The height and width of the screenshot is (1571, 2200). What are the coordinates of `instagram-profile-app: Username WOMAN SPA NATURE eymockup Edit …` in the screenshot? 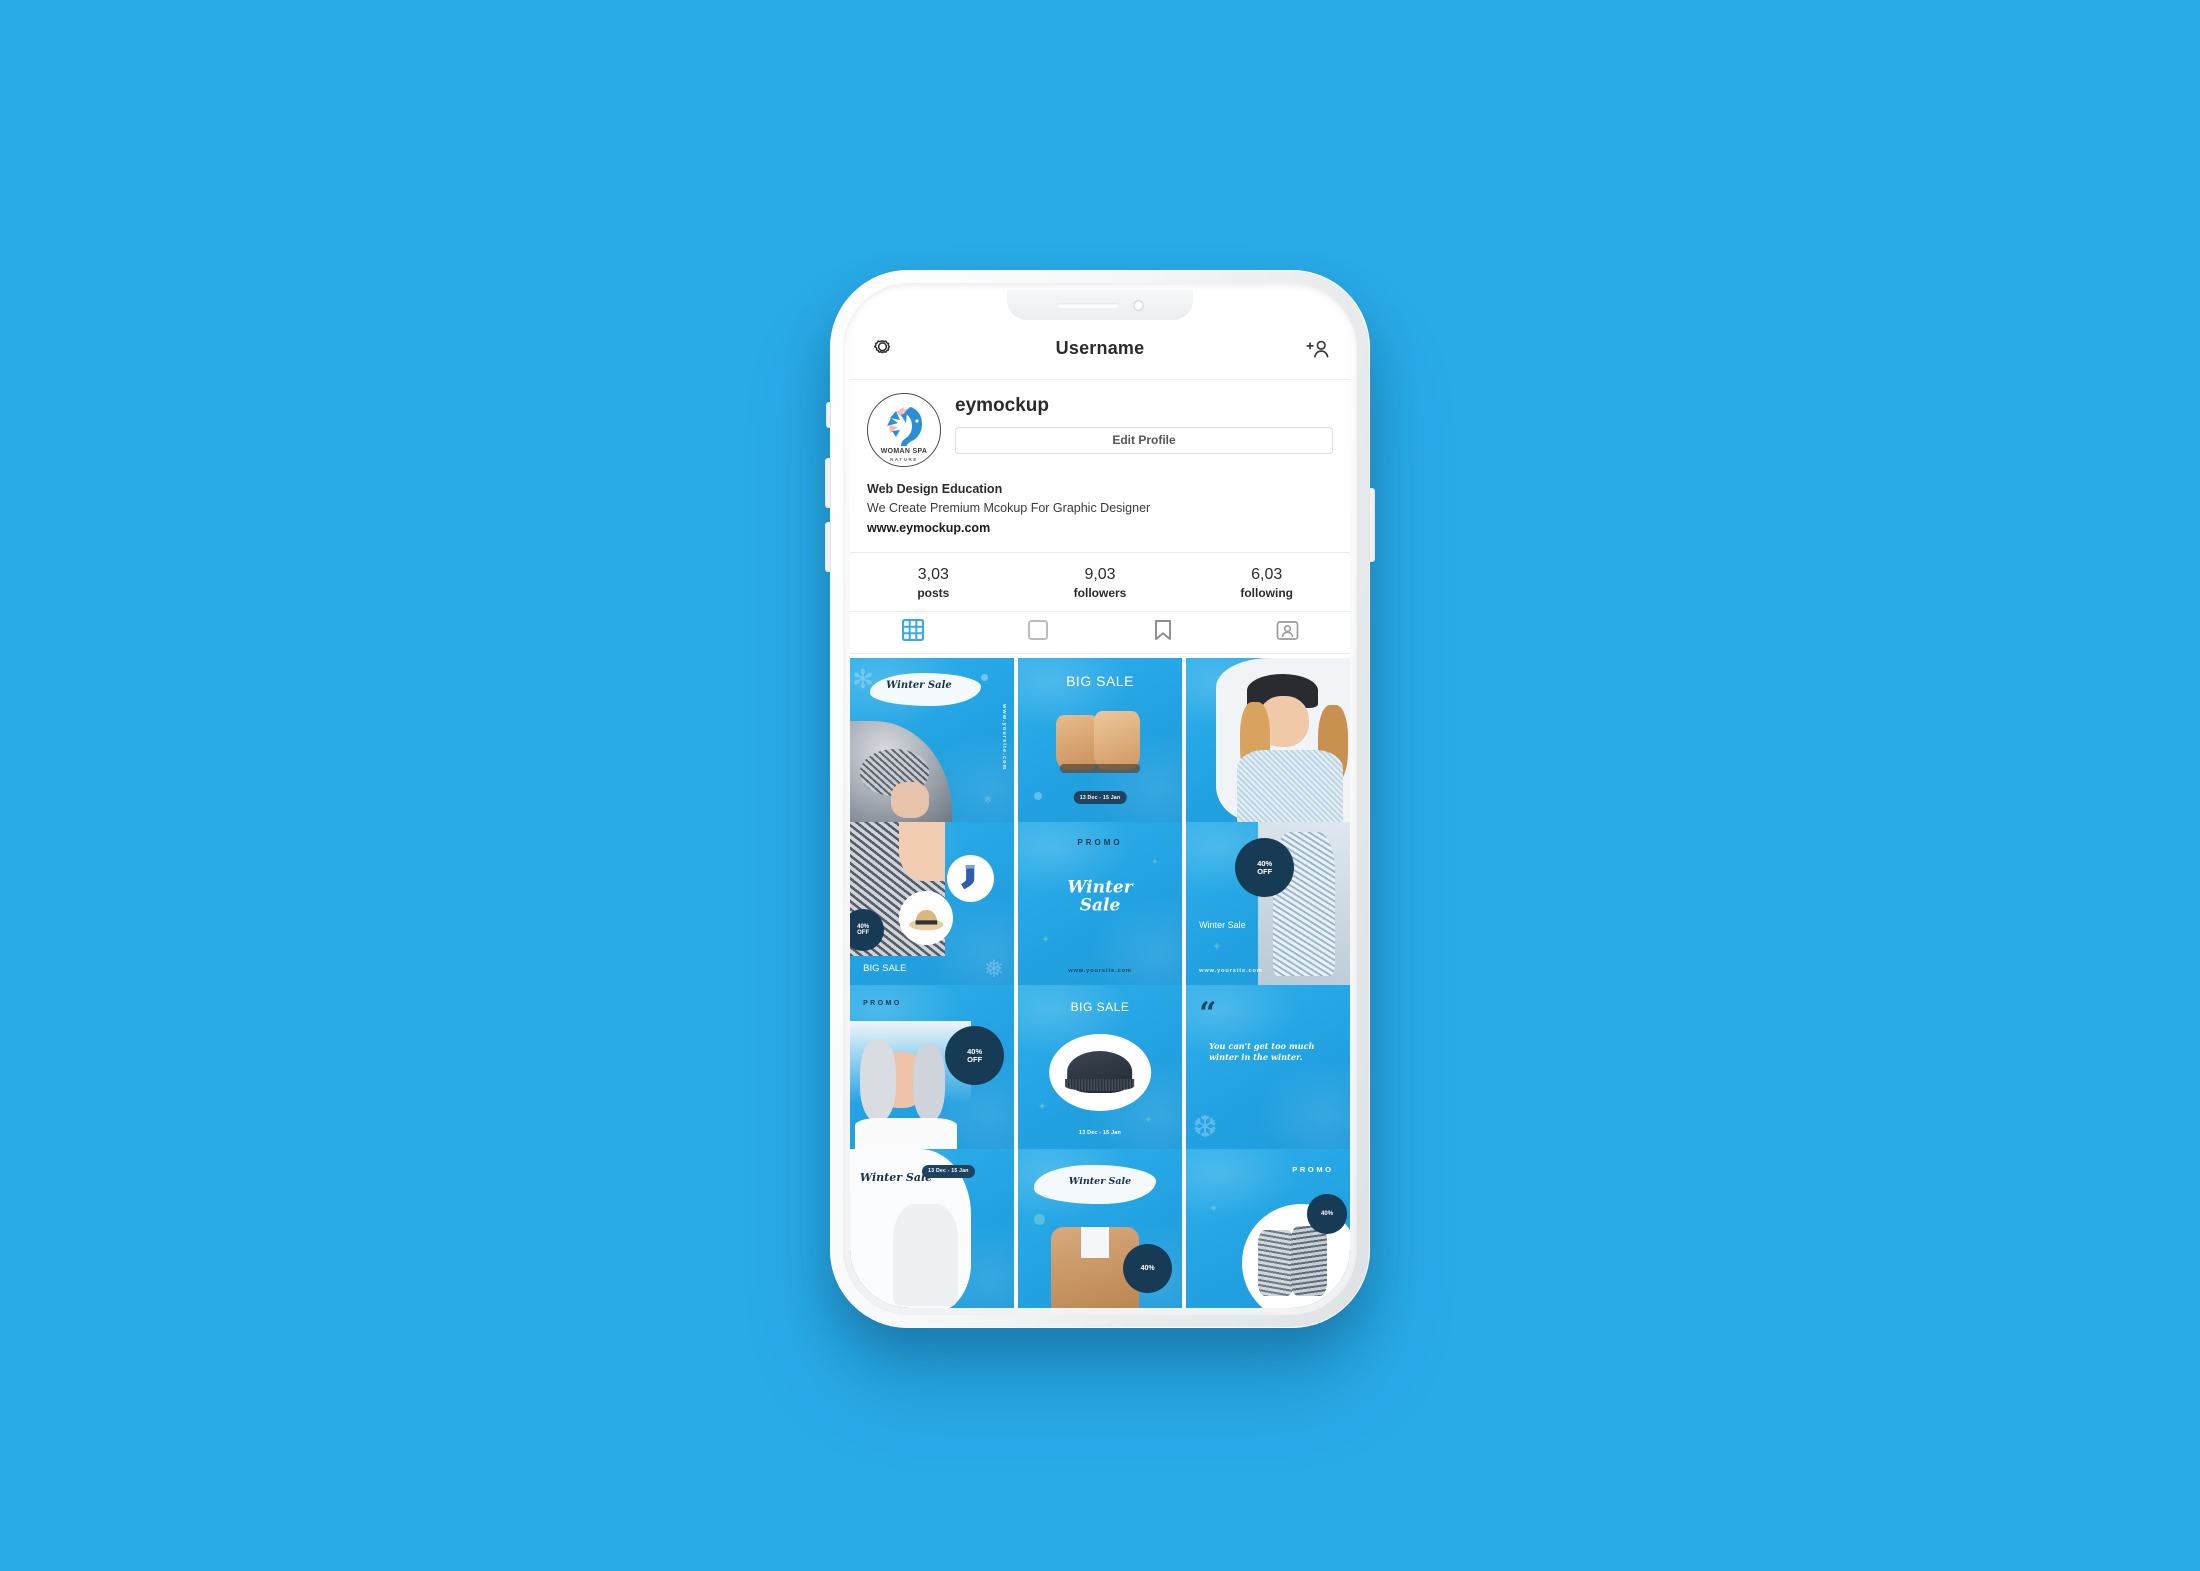 It's located at (1100, 799).